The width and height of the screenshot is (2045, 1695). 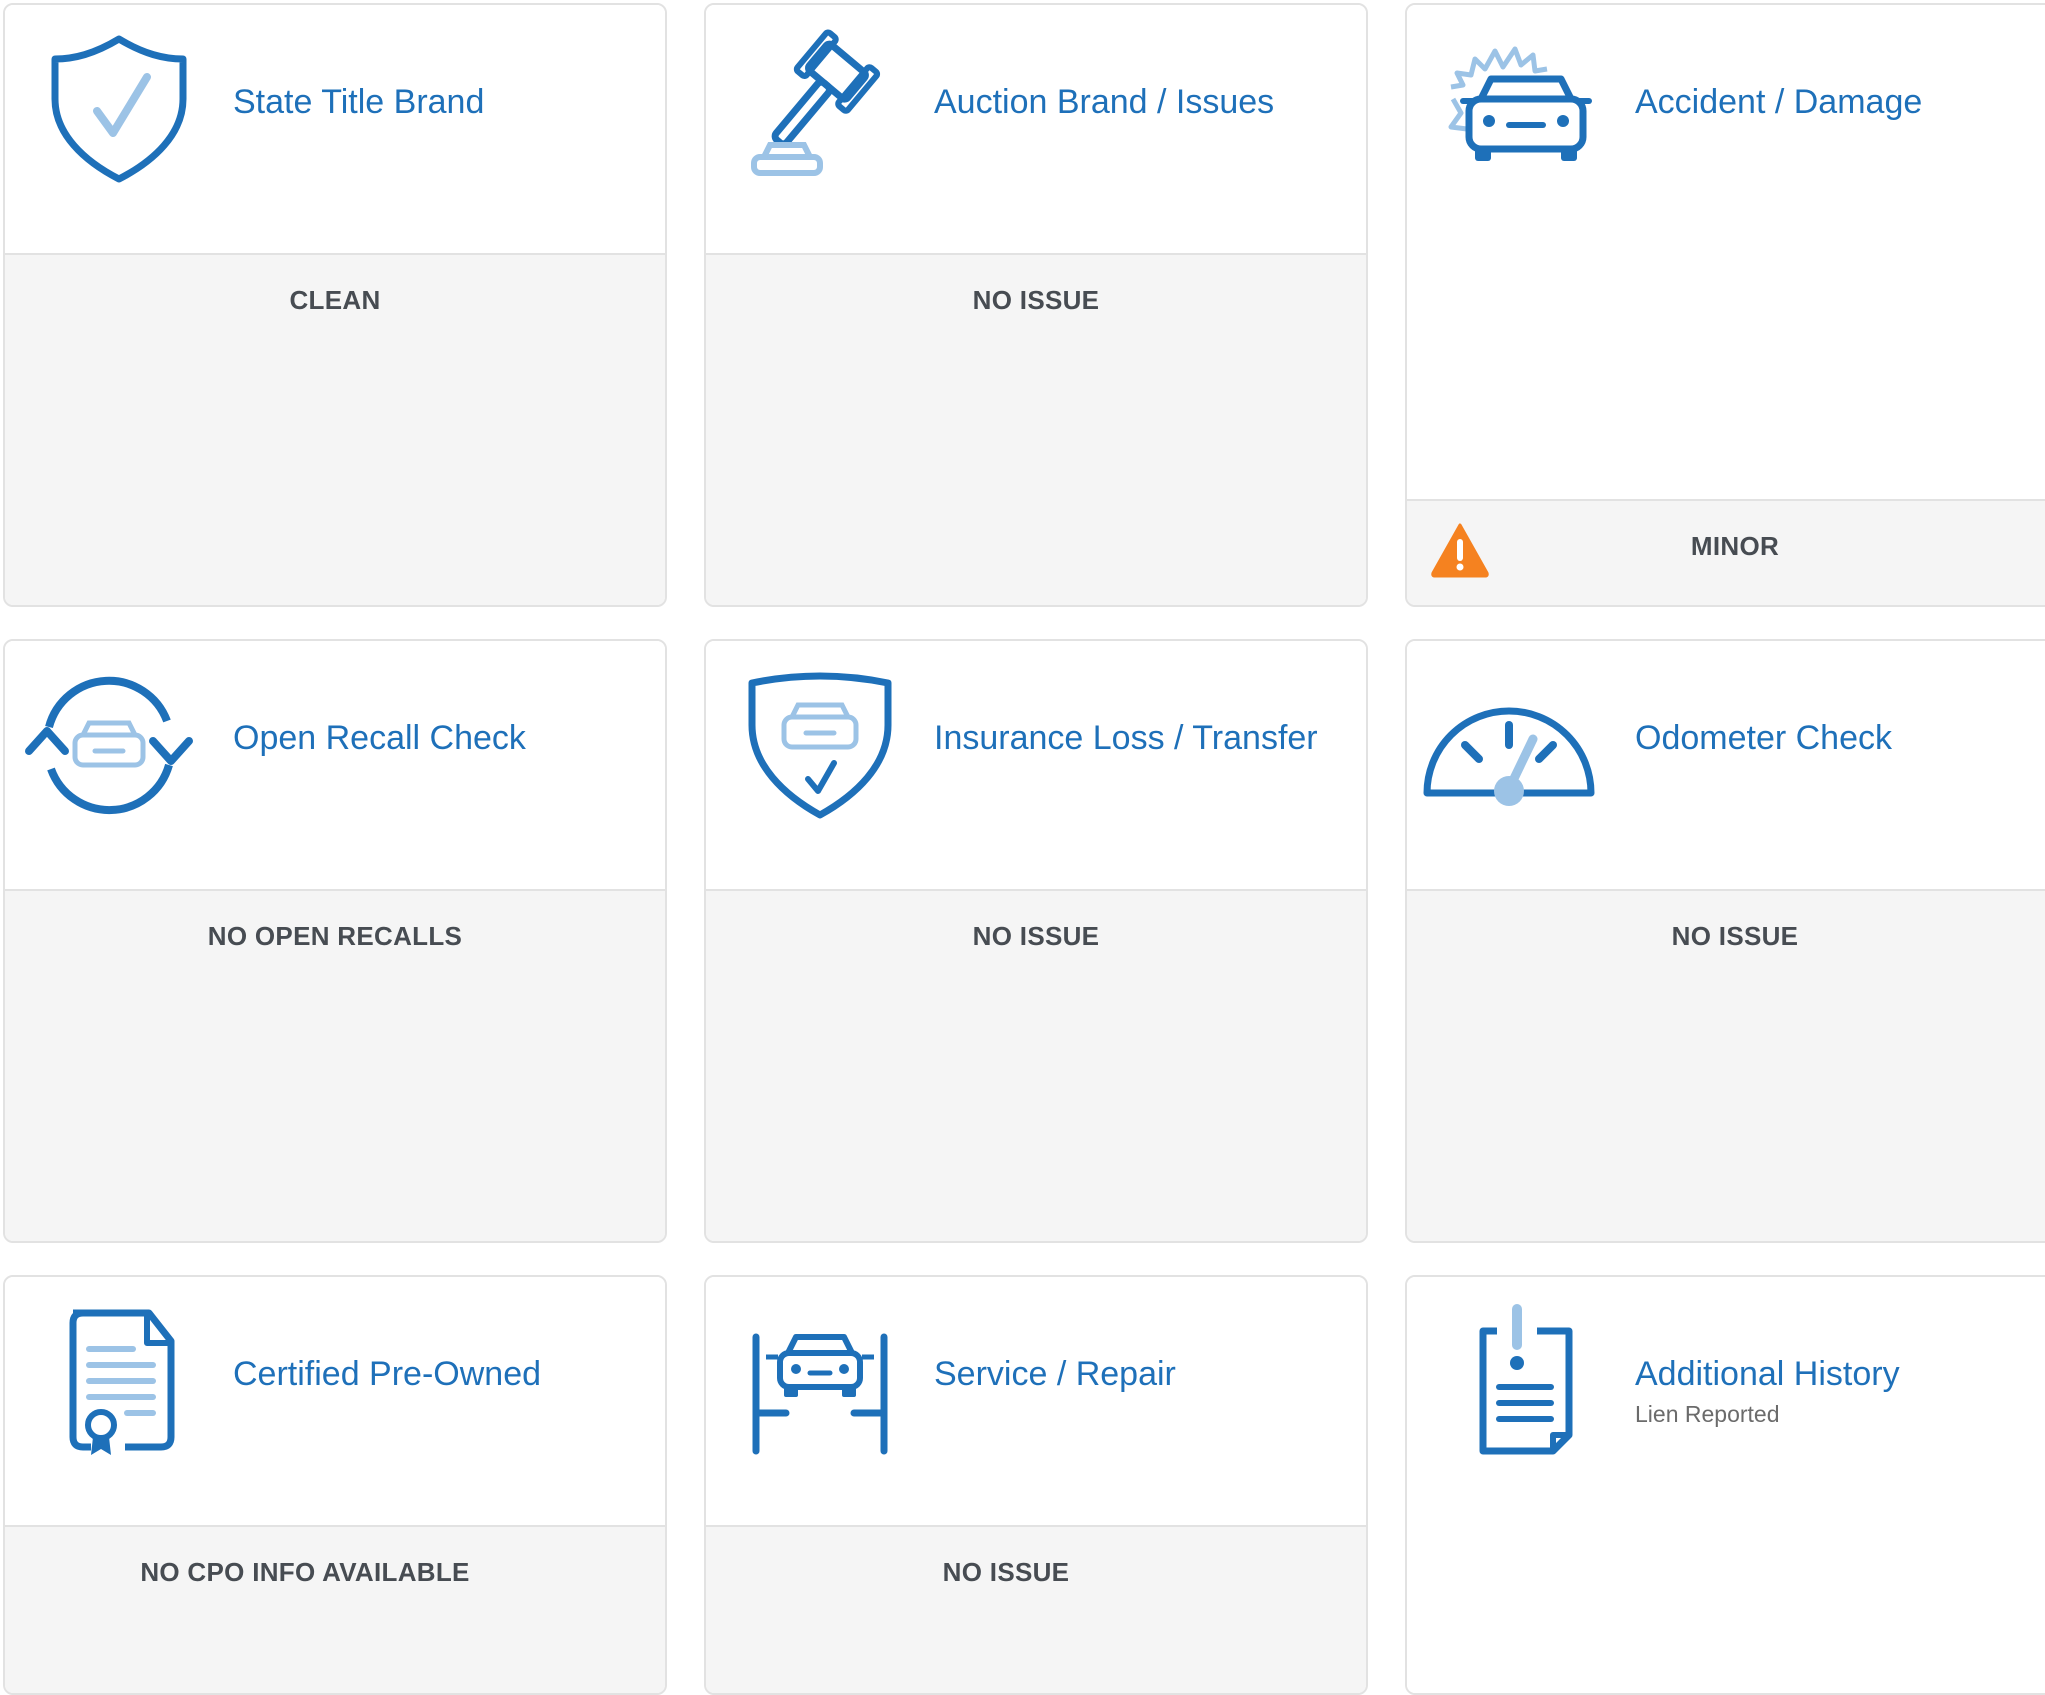 I want to click on card-status-area: MINOR, so click(x=1726, y=552).